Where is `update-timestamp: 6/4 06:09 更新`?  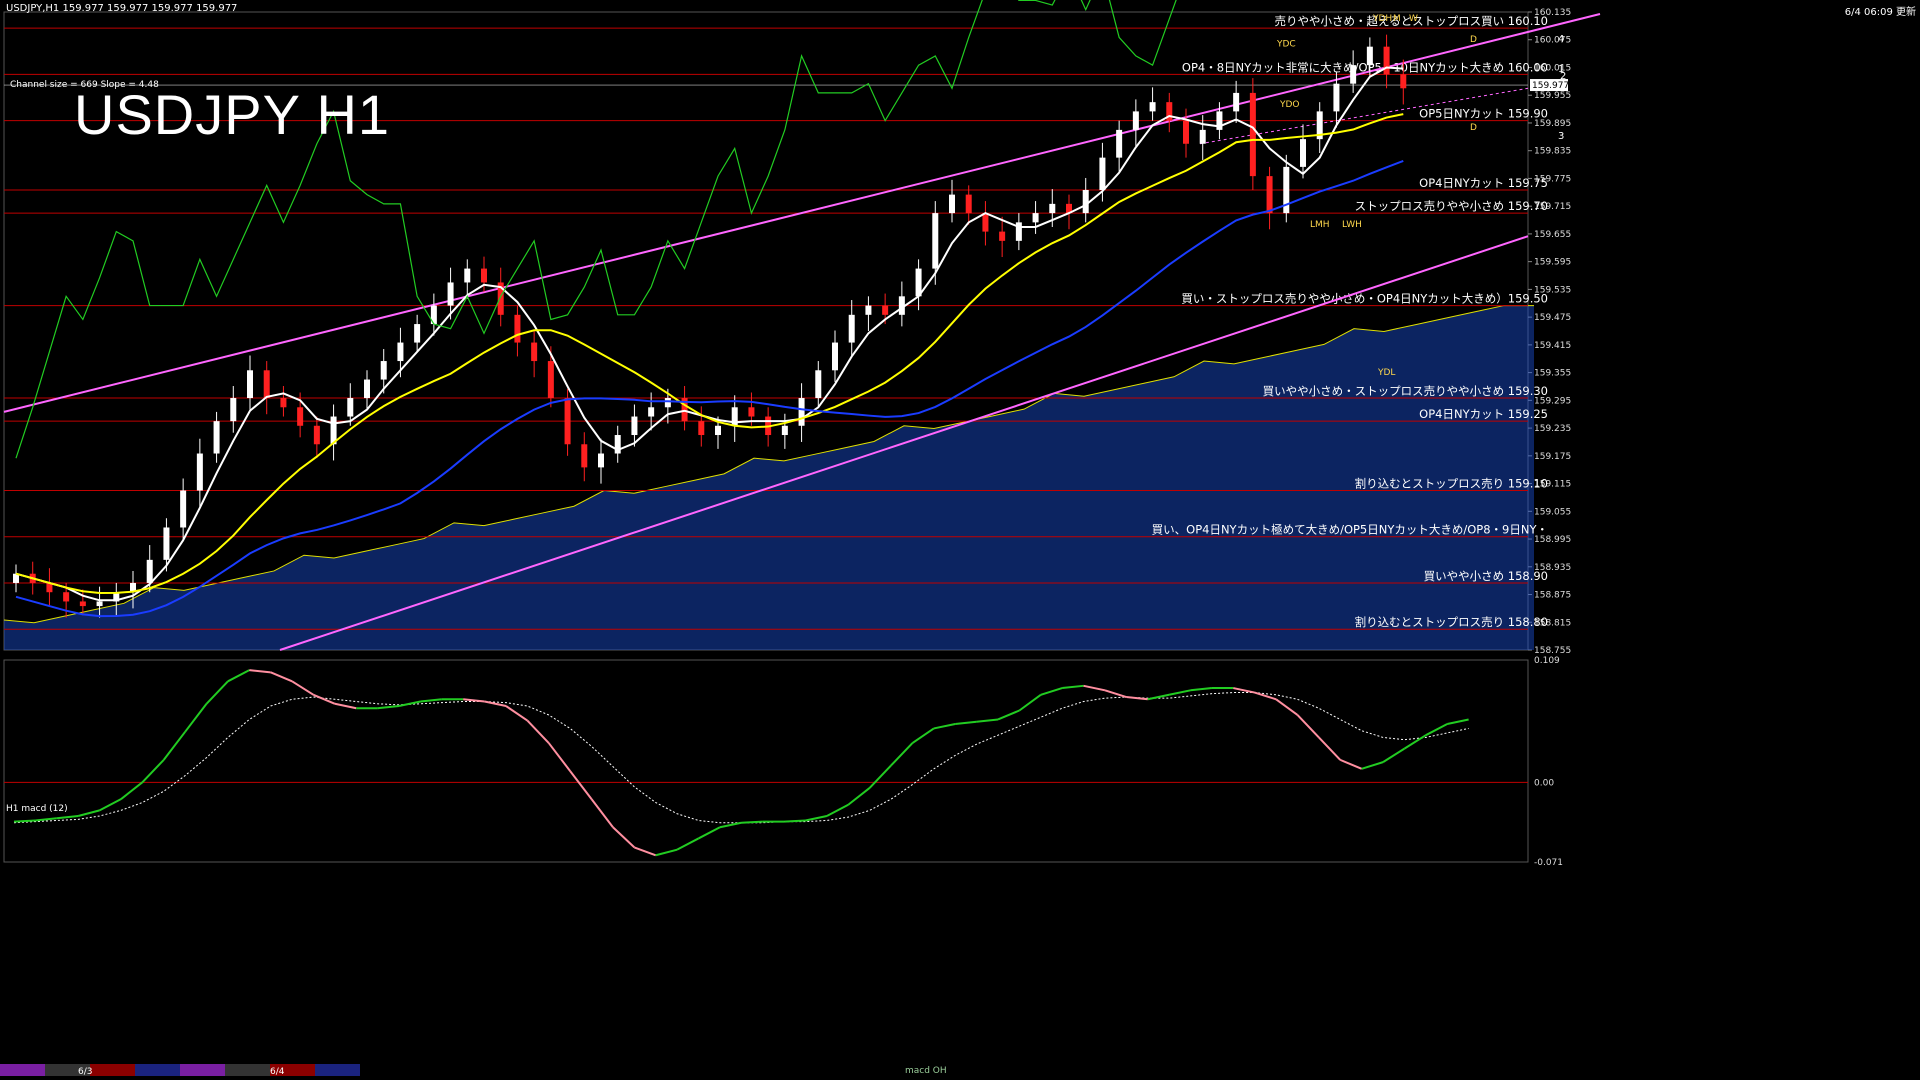 update-timestamp: 6/4 06:09 更新 is located at coordinates (1880, 12).